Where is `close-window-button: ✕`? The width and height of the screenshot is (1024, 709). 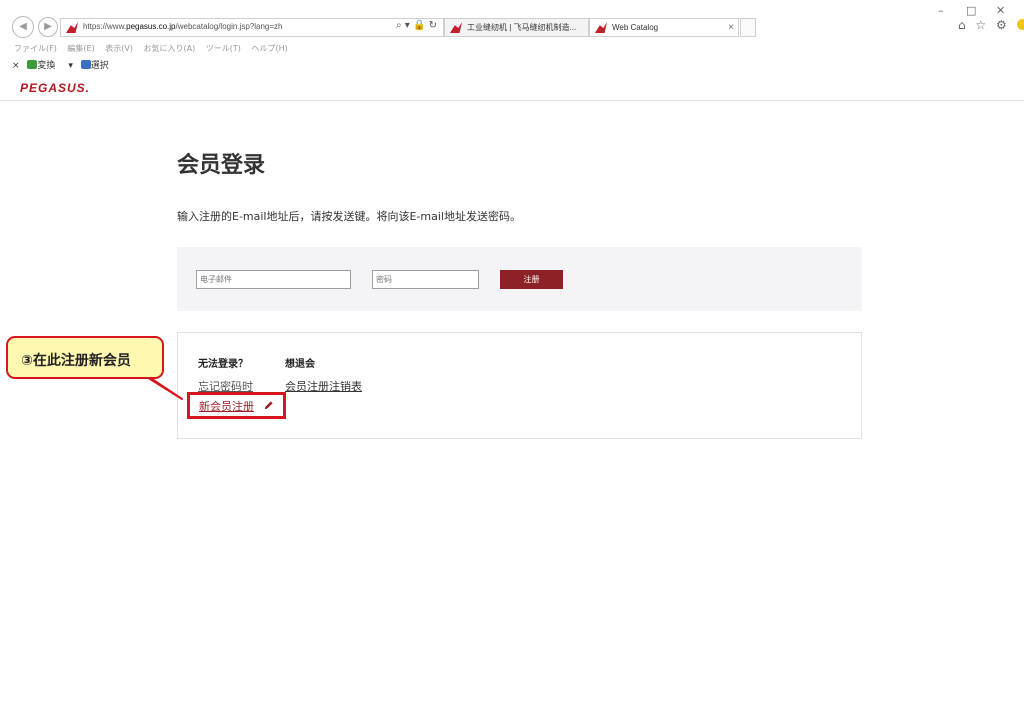
close-window-button: ✕ is located at coordinates (1000, 10).